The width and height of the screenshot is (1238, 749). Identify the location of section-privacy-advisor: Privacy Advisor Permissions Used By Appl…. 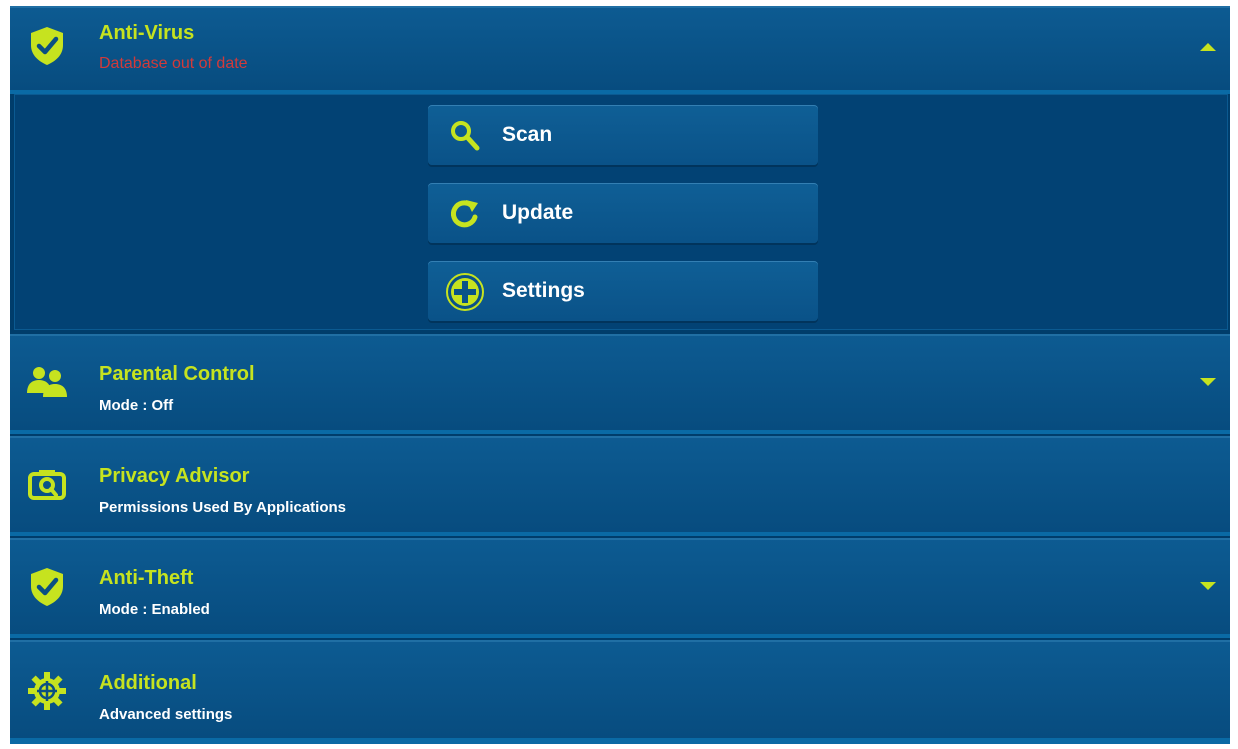
(620, 486).